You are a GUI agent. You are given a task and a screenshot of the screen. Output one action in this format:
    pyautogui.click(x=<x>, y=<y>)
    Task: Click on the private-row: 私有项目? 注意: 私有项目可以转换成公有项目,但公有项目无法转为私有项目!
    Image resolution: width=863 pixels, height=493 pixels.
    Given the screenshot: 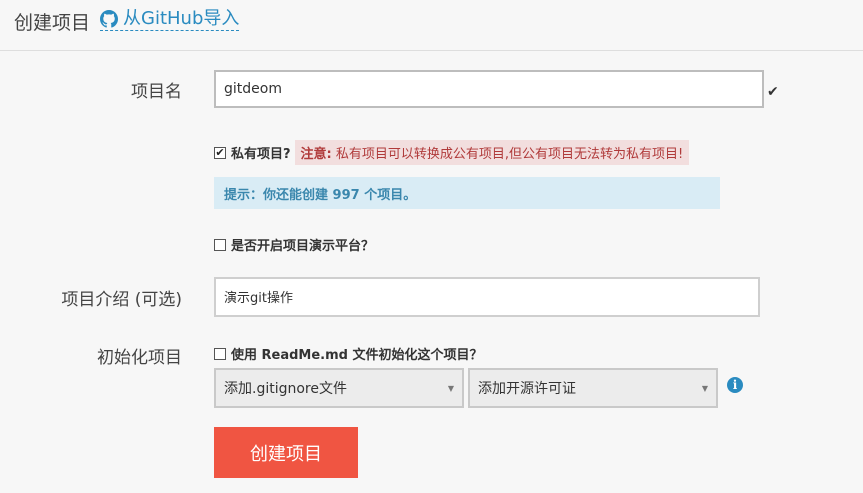 What is the action you would take?
    pyautogui.click(x=452, y=152)
    